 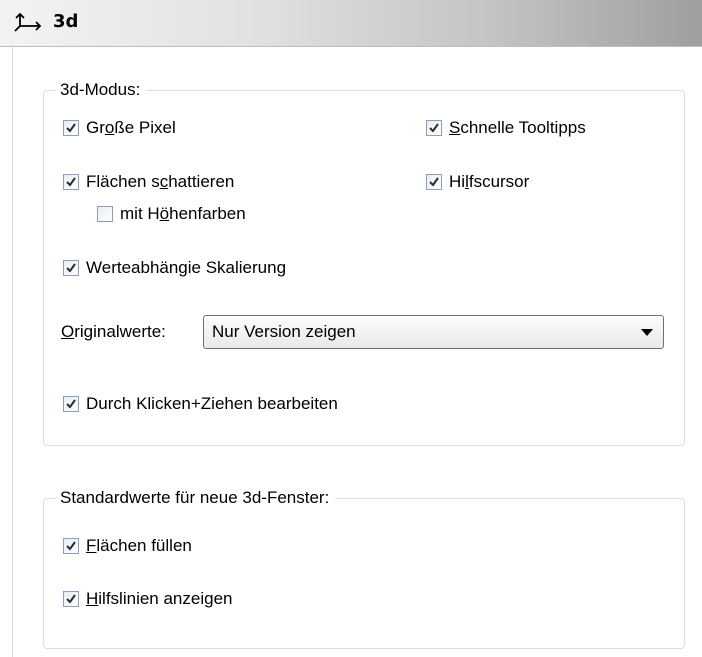 I want to click on large-pixels-label: Große Pixel, so click(x=131, y=127).